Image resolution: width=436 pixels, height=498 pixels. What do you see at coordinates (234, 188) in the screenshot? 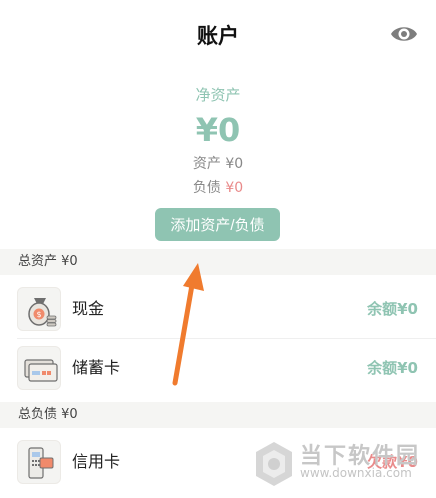
I see `liabilities-value: ¥0` at bounding box center [234, 188].